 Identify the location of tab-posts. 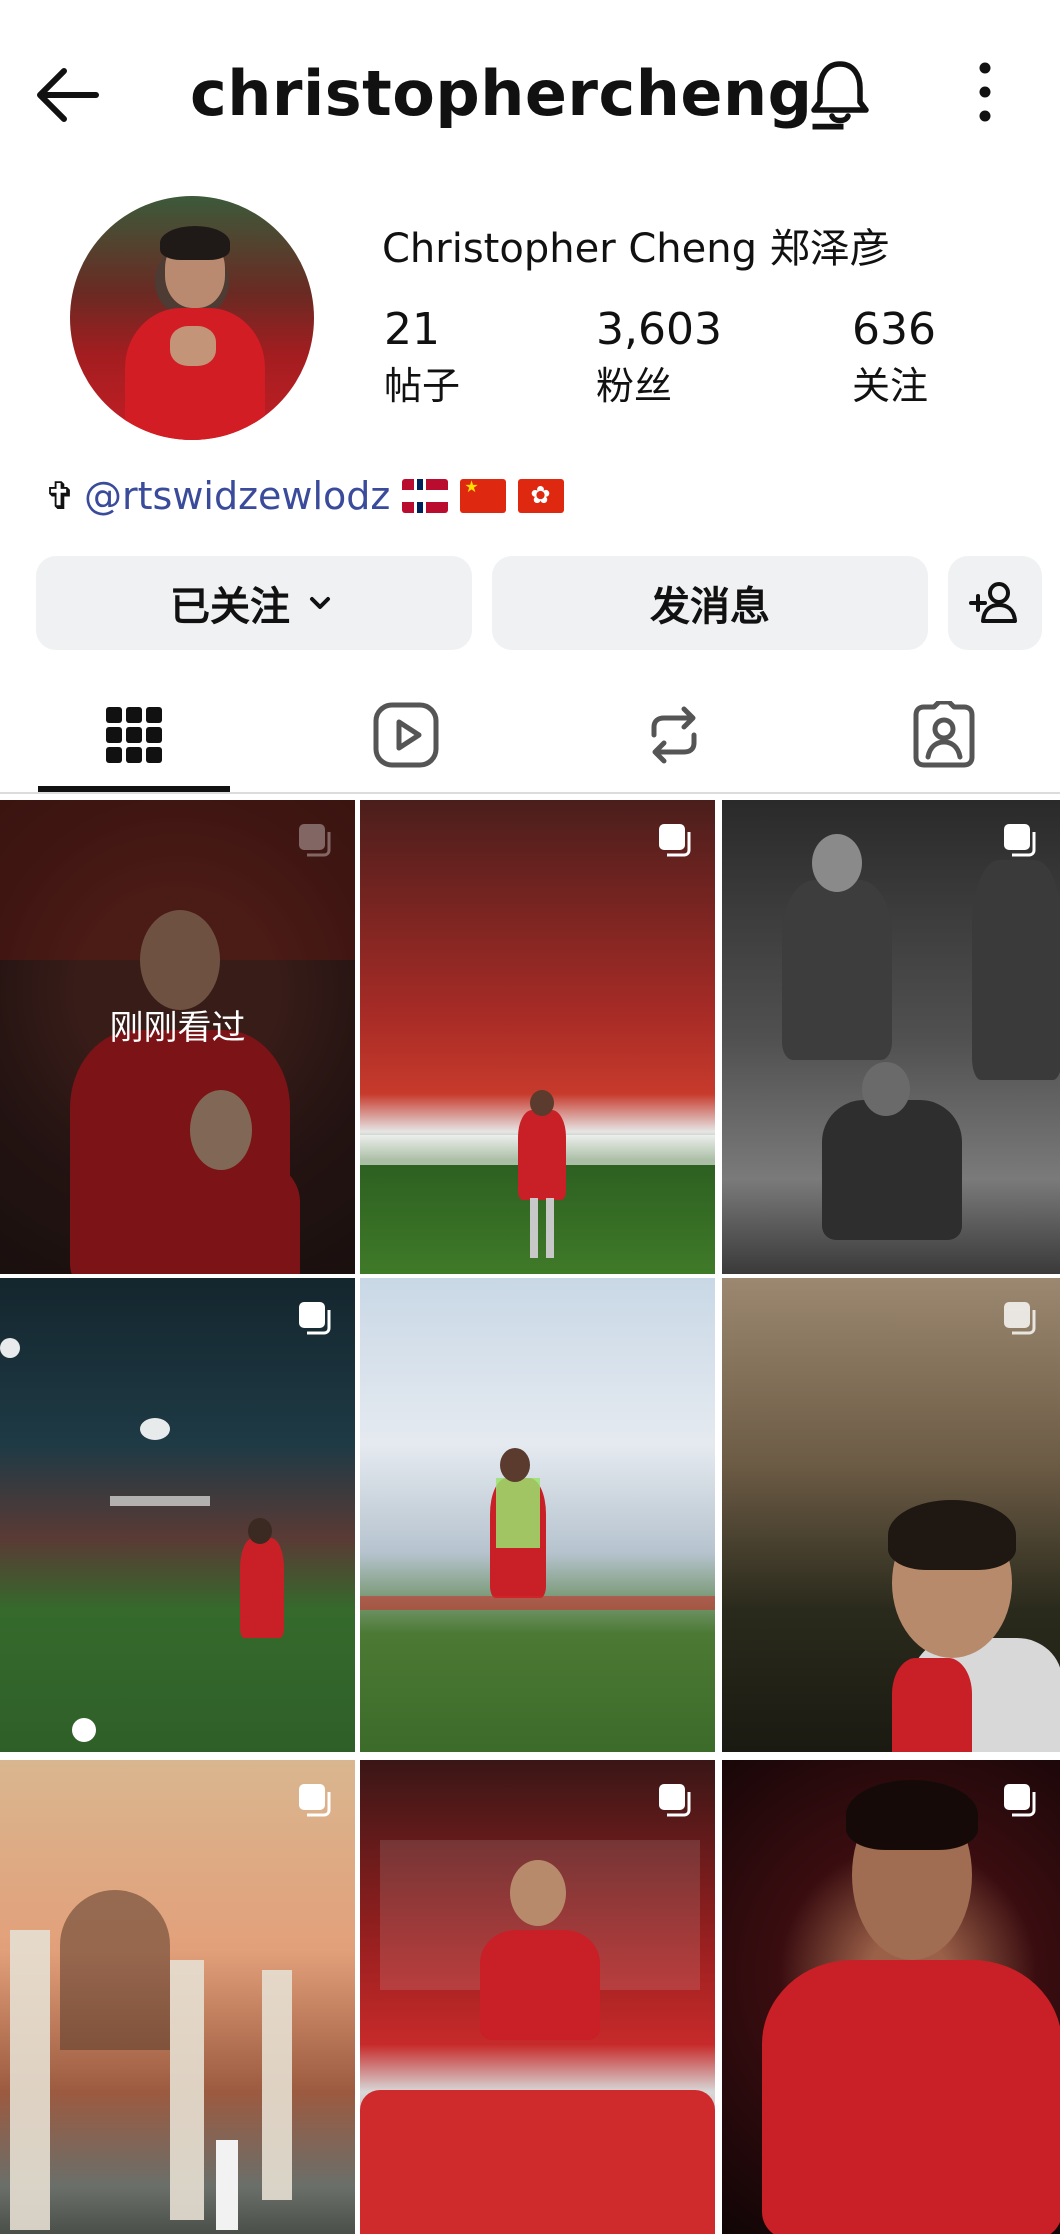
(134, 735).